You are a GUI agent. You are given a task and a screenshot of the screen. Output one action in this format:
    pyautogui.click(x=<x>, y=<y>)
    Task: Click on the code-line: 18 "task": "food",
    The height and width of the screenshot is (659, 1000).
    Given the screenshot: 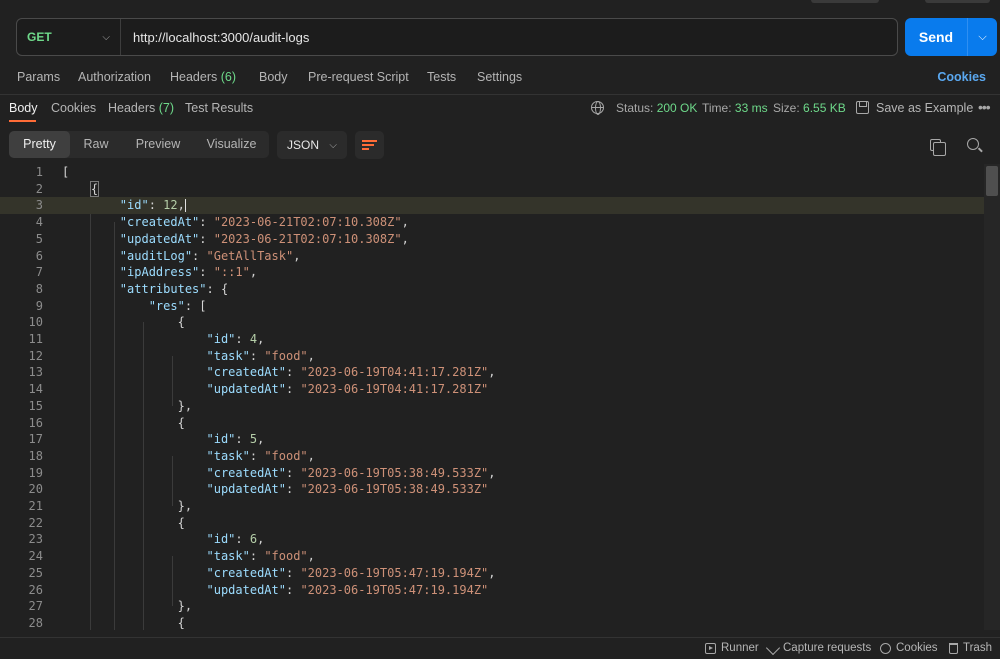 What is the action you would take?
    pyautogui.click(x=492, y=456)
    